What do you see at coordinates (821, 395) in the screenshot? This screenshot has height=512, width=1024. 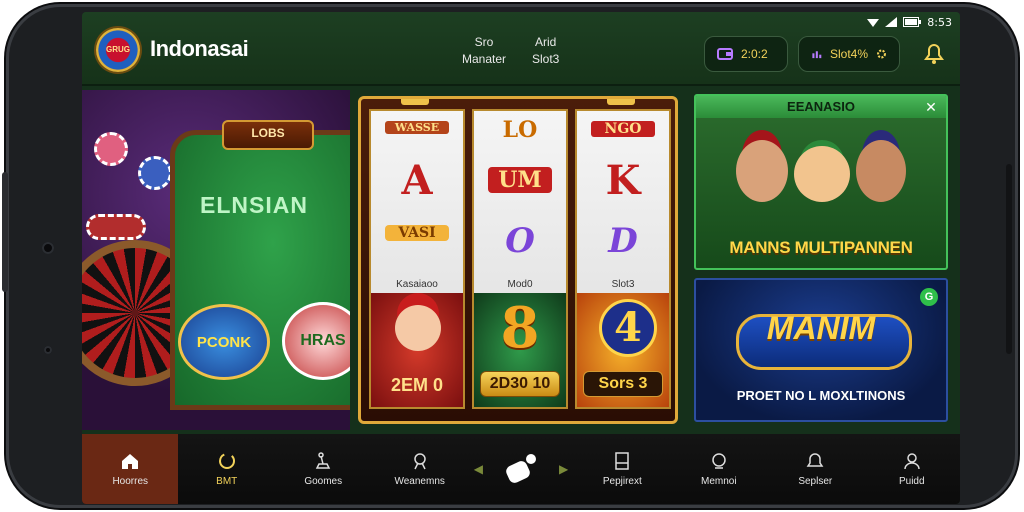 I see `brand-subtitle: PROET NO L MOXLTINONS` at bounding box center [821, 395].